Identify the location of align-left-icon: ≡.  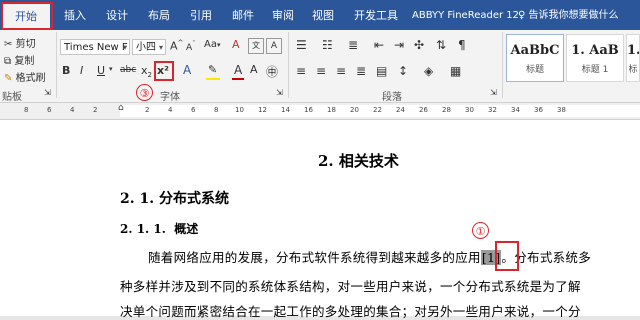
(301, 71).